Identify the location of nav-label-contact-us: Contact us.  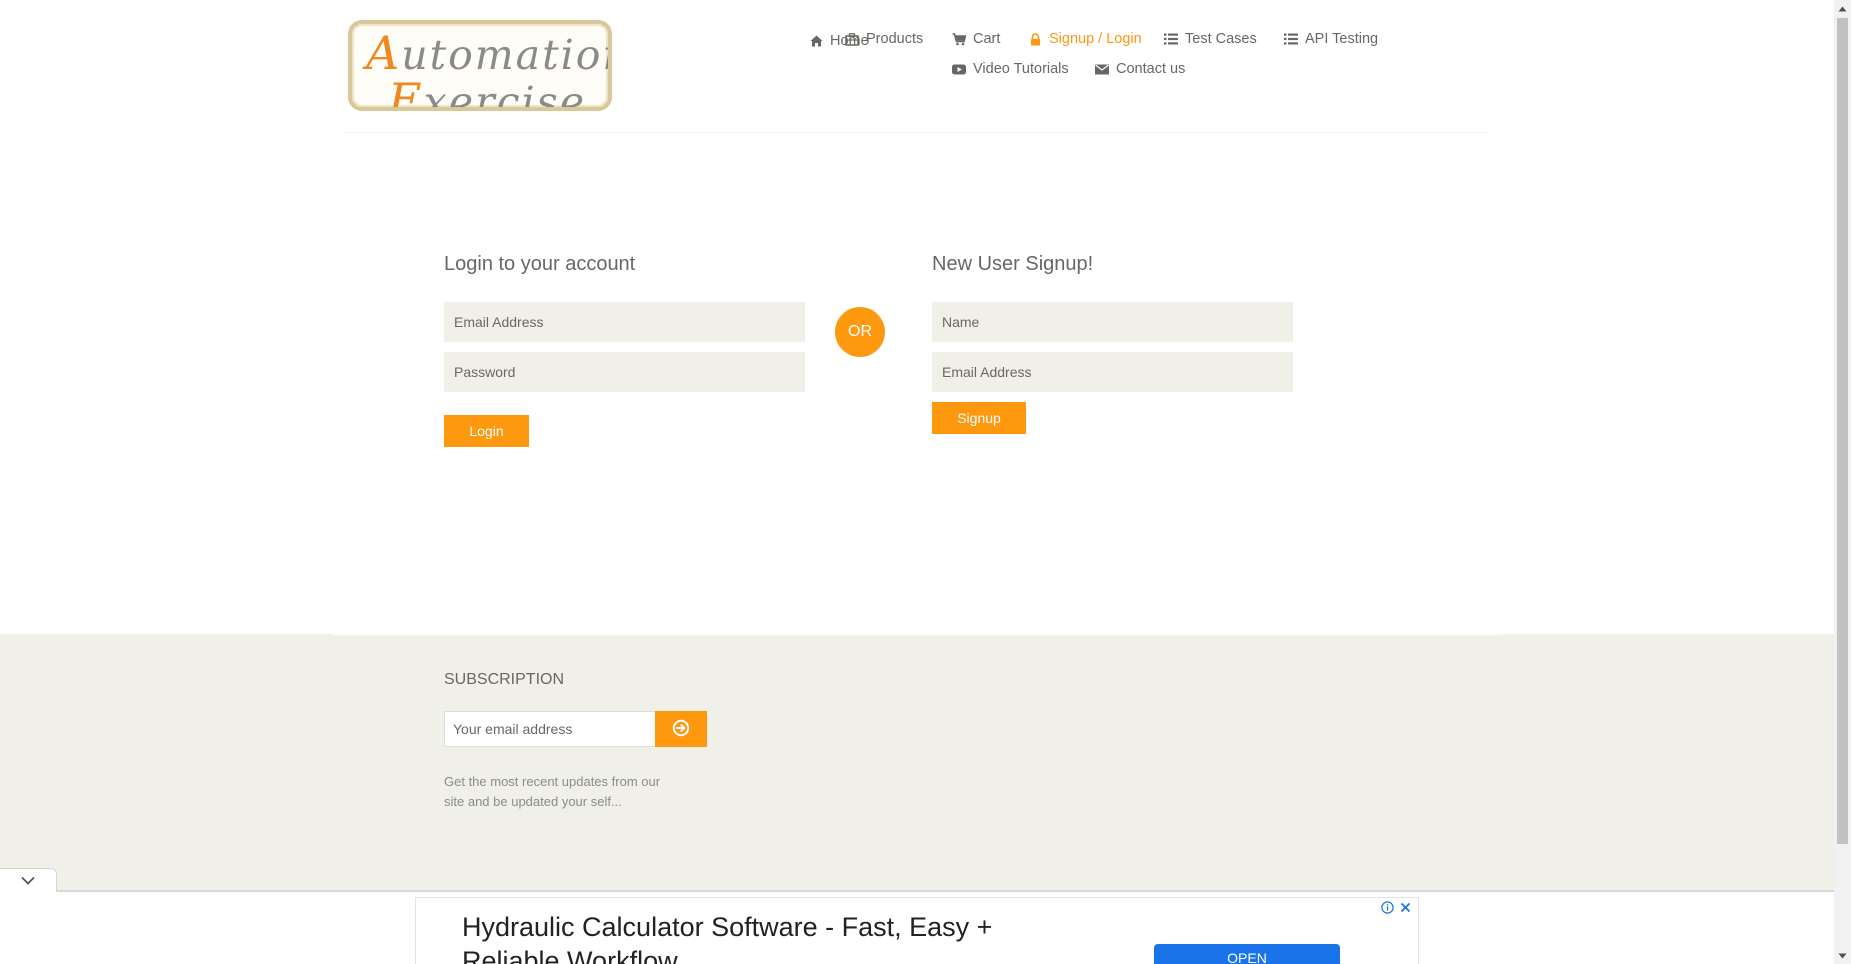
(1151, 69).